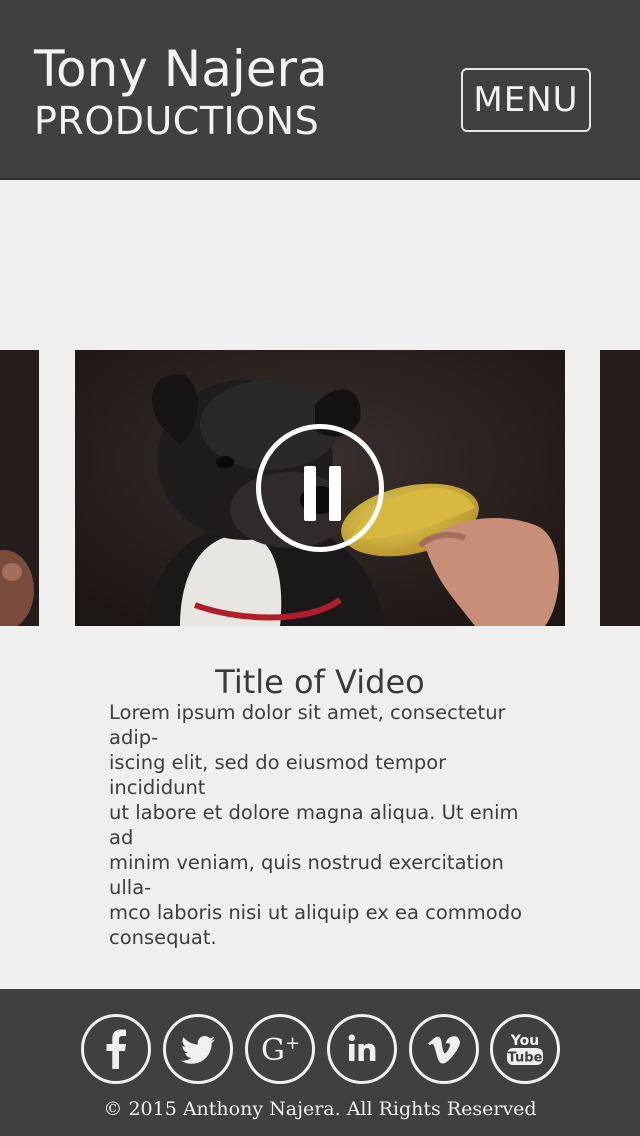  Describe the element at coordinates (273, 1050) in the screenshot. I see `svg-text: G` at that location.